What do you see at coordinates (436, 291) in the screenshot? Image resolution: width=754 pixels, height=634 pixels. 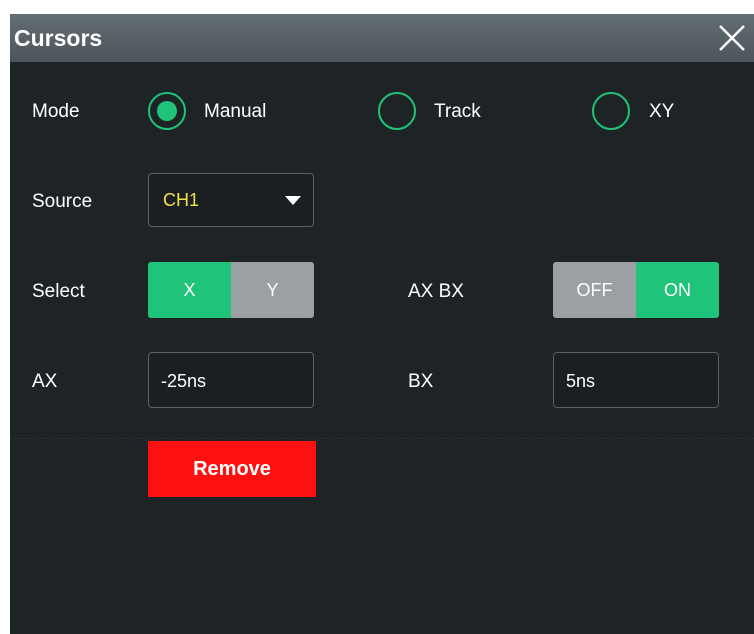 I see `axbx-label: AX BX` at bounding box center [436, 291].